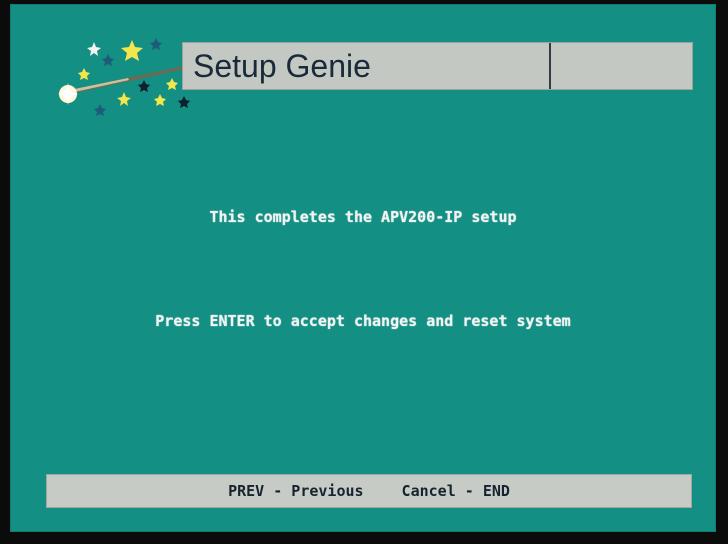 The height and width of the screenshot is (544, 728). What do you see at coordinates (456, 491) in the screenshot?
I see `cancel-hint: Cancel - END` at bounding box center [456, 491].